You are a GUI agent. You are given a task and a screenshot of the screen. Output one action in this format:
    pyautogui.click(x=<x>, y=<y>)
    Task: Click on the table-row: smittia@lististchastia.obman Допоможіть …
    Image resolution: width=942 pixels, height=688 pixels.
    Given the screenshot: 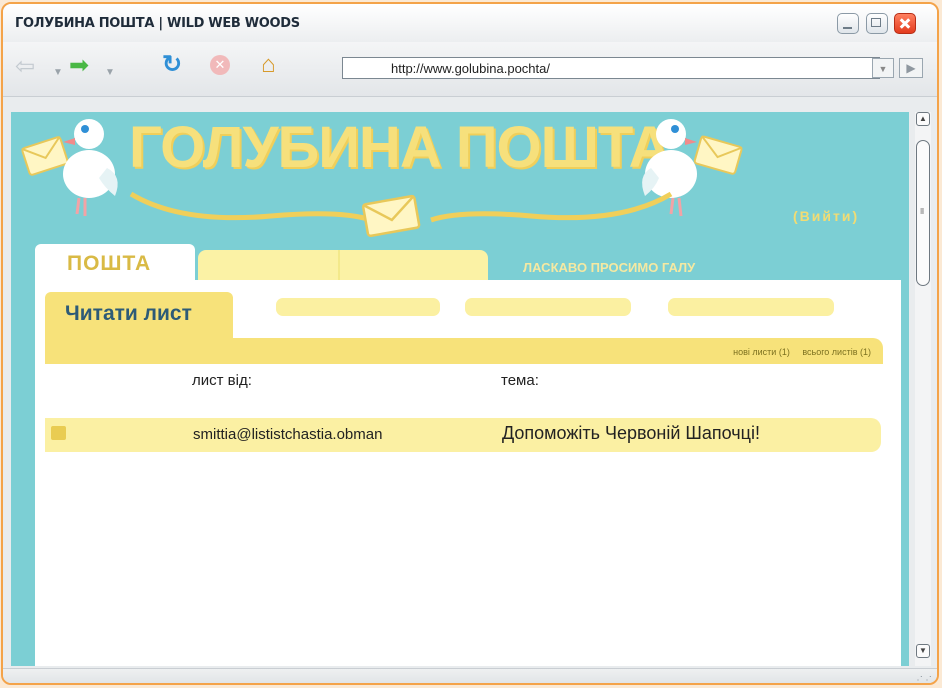 What is the action you would take?
    pyautogui.click(x=463, y=435)
    